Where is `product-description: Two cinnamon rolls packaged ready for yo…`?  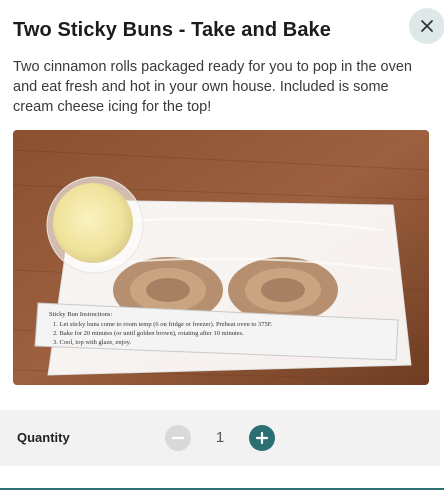 product-description: Two cinnamon rolls packaged ready for yo… is located at coordinates (212, 87).